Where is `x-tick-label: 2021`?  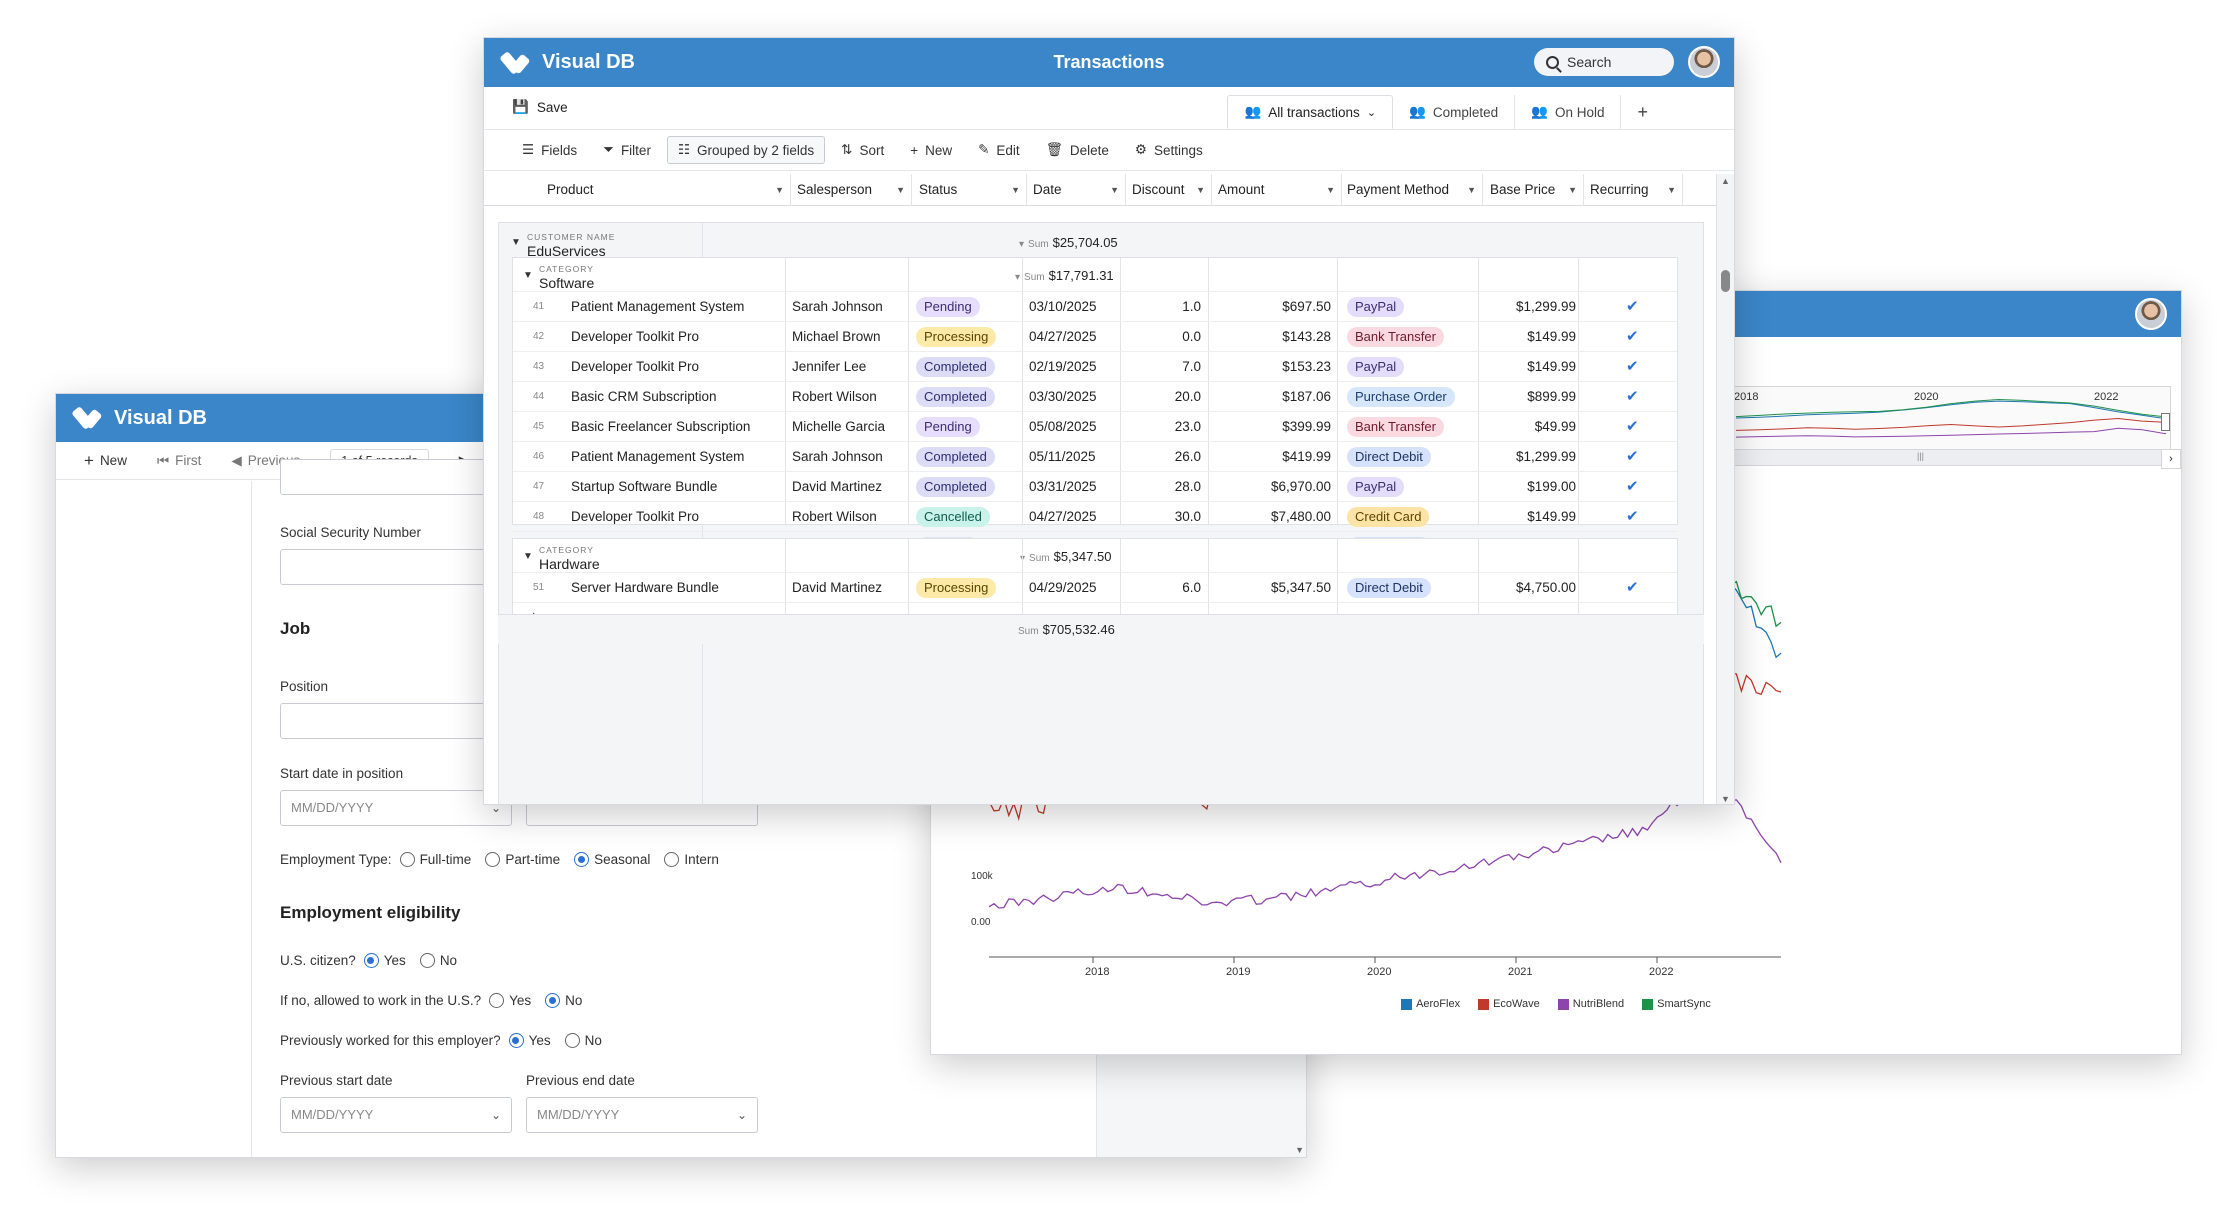
x-tick-label: 2021 is located at coordinates (1520, 972).